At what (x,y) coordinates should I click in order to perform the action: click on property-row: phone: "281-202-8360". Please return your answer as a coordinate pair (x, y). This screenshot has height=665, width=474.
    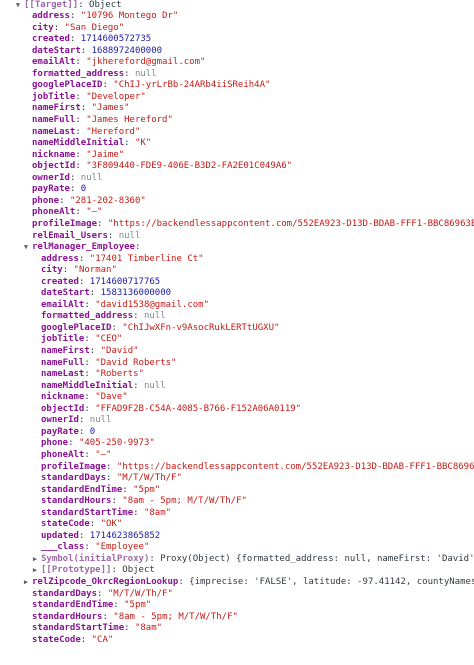
    Looking at the image, I should click on (237, 202).